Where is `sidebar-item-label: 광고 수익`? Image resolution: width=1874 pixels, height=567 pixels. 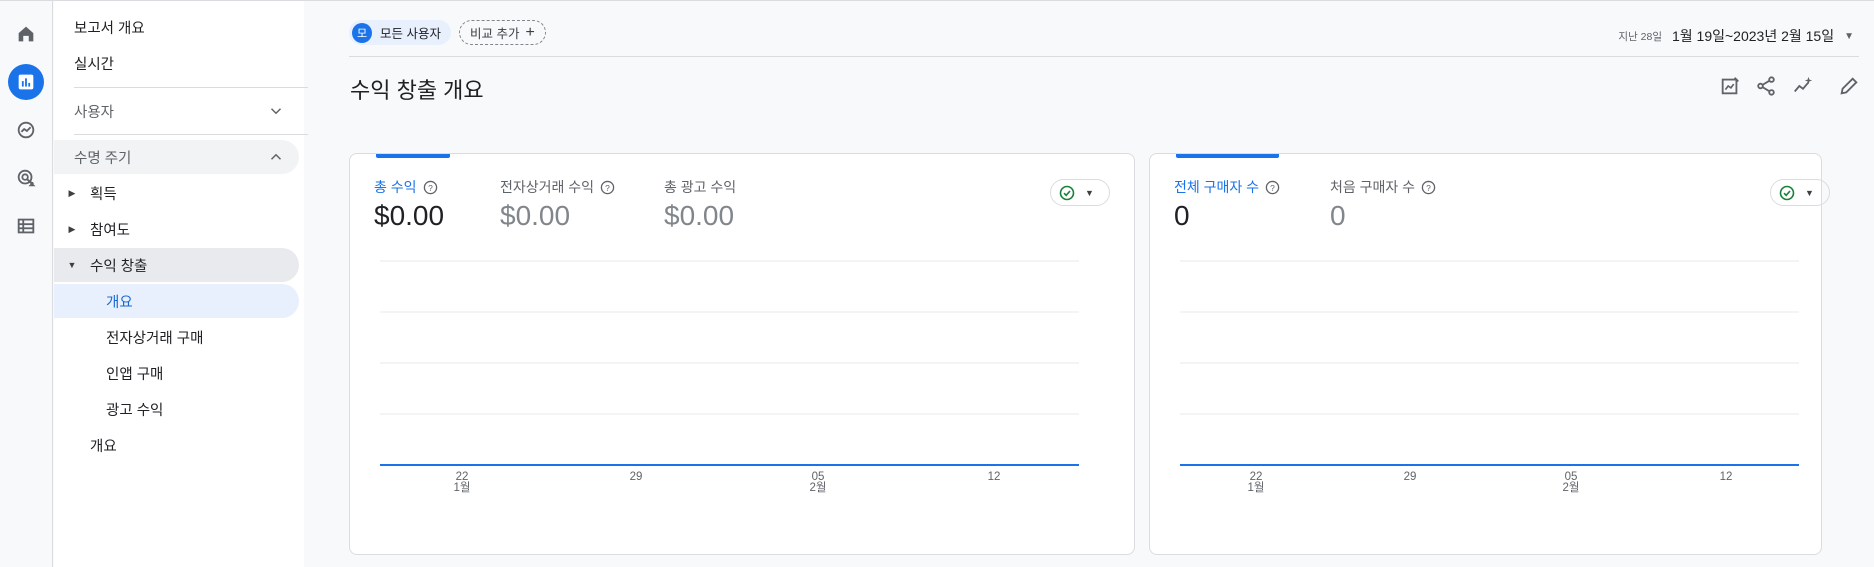 sidebar-item-label: 광고 수익 is located at coordinates (135, 410).